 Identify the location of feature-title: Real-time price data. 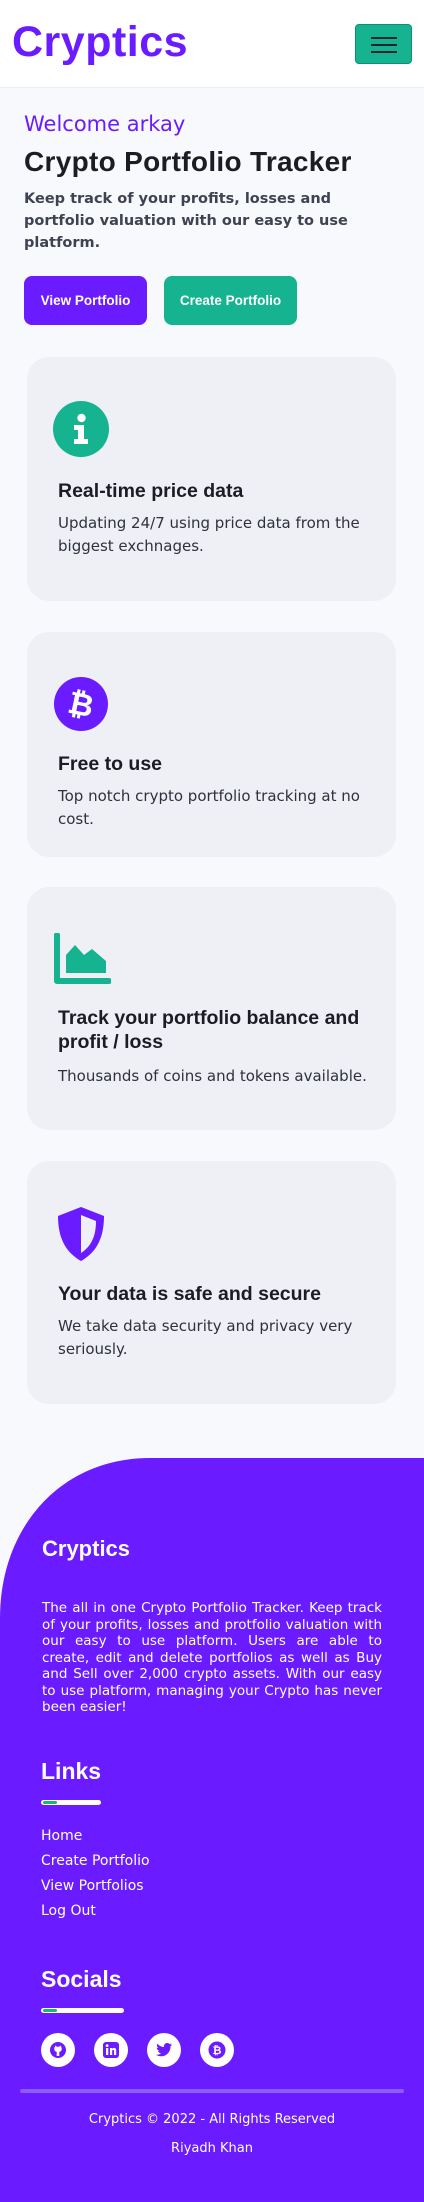
(151, 491).